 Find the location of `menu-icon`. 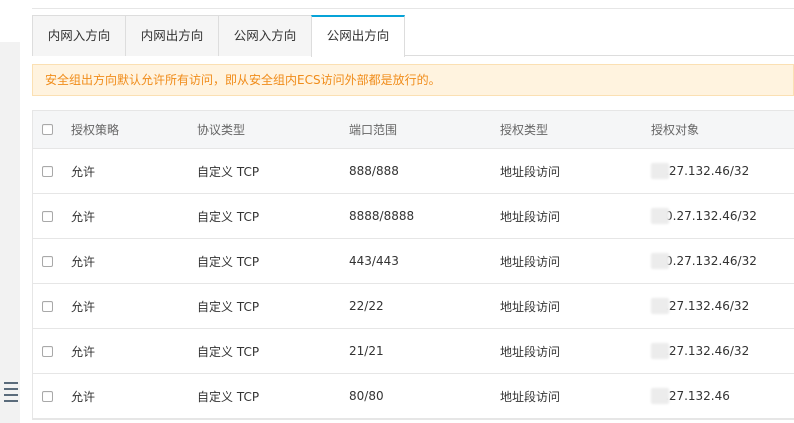

menu-icon is located at coordinates (11, 399).